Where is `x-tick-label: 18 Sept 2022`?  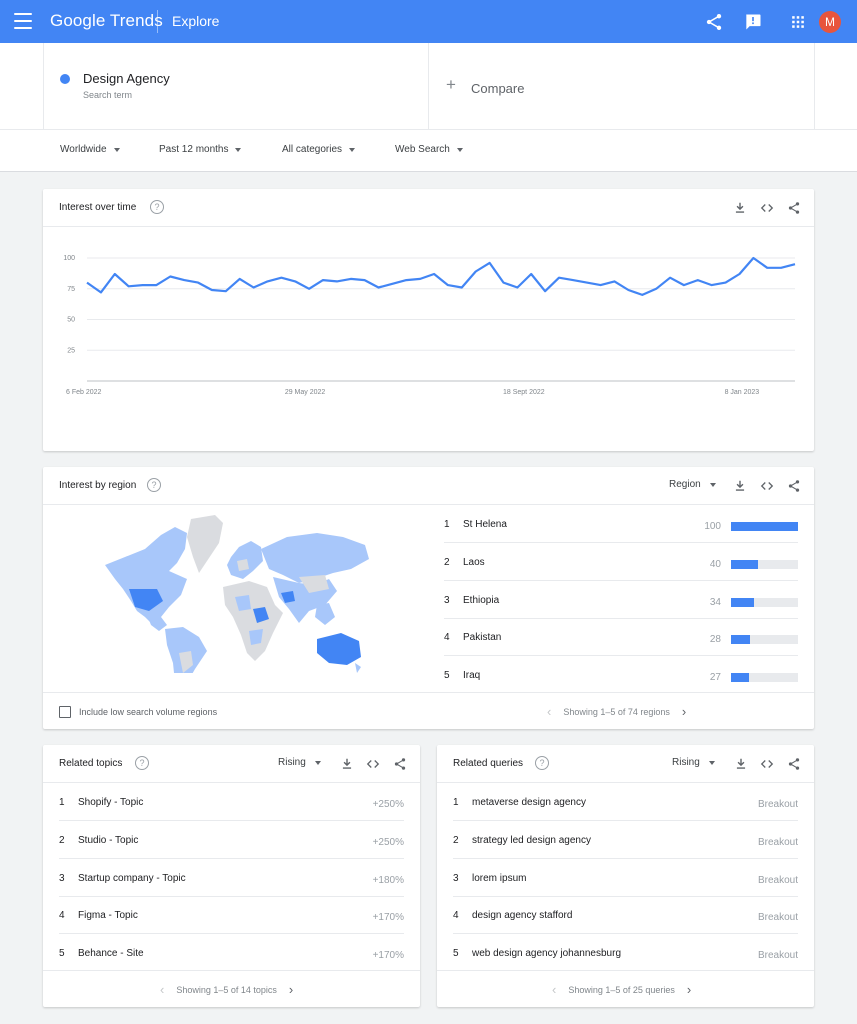
x-tick-label: 18 Sept 2022 is located at coordinates (524, 392).